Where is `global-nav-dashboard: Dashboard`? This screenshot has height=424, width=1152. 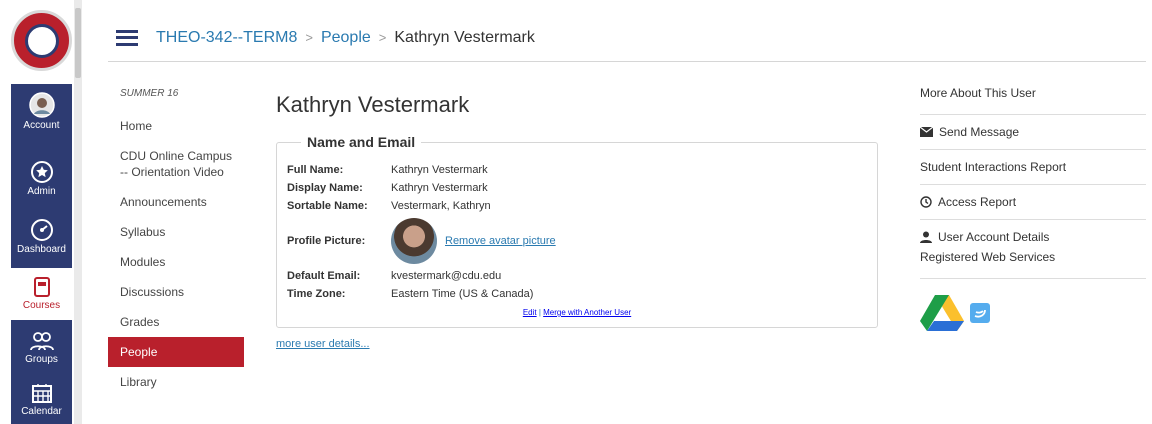 global-nav-dashboard: Dashboard is located at coordinates (41, 236).